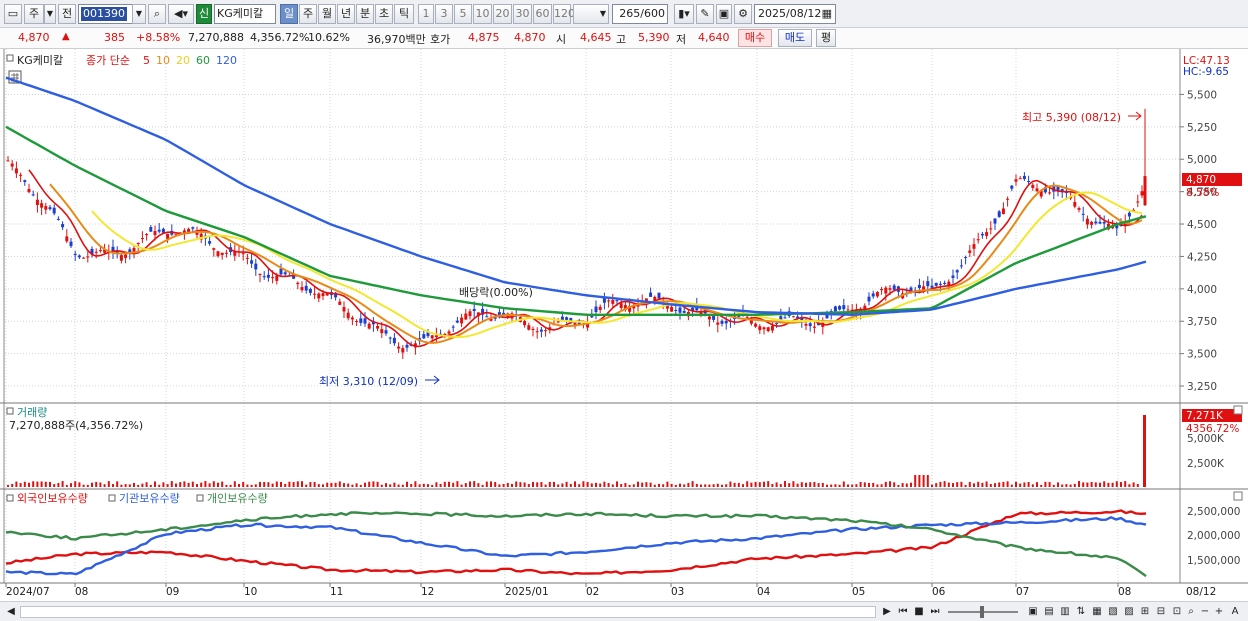 This screenshot has width=1248, height=621. I want to click on save-icon: ▣, so click(724, 14).